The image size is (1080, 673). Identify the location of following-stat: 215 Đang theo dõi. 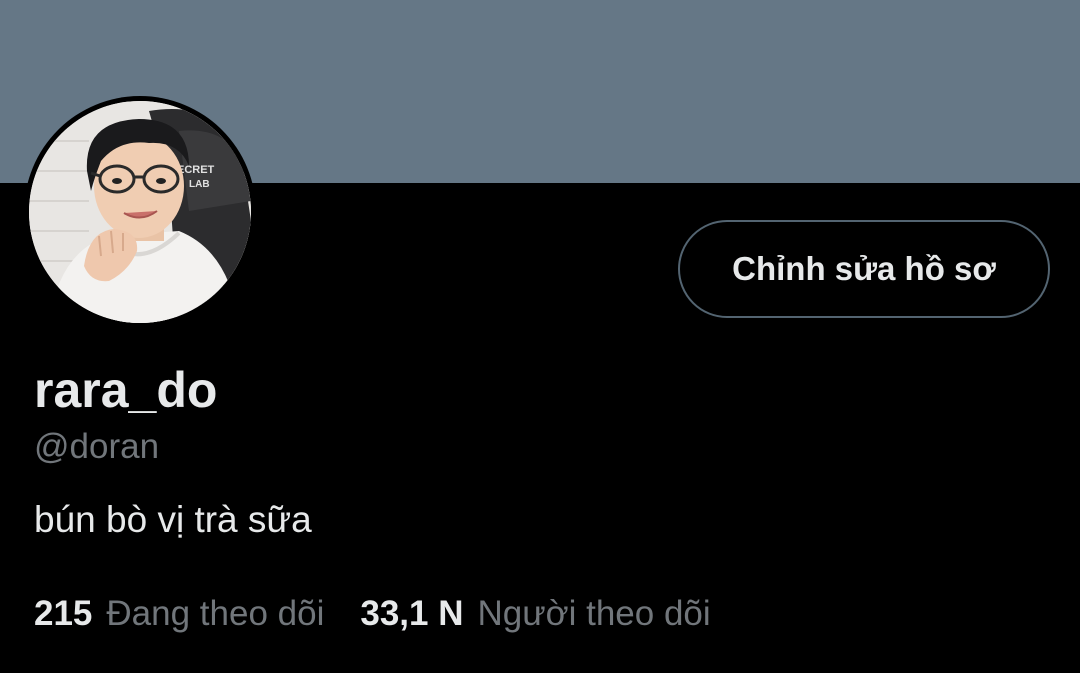
(179, 614).